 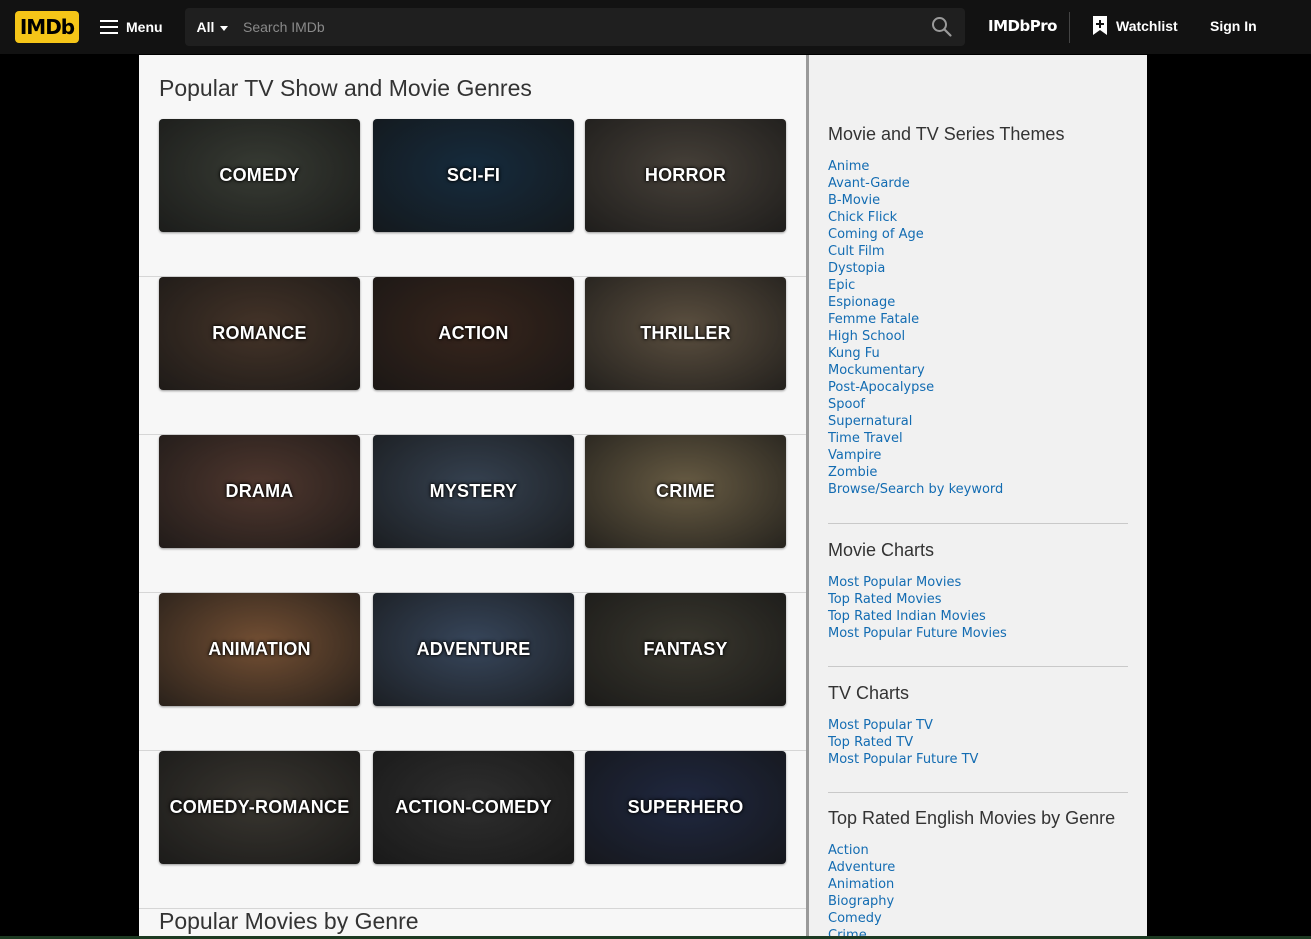 I want to click on watchlist-button: Watchlist, so click(x=1135, y=25).